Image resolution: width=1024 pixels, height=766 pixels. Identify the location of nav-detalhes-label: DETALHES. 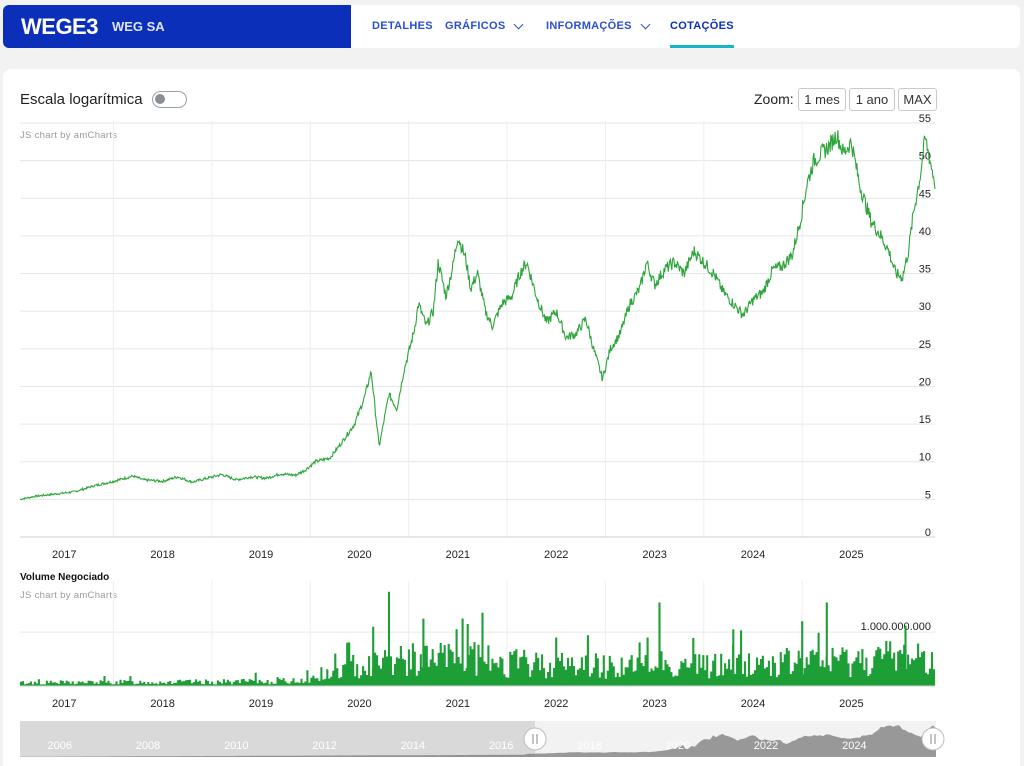
(402, 26).